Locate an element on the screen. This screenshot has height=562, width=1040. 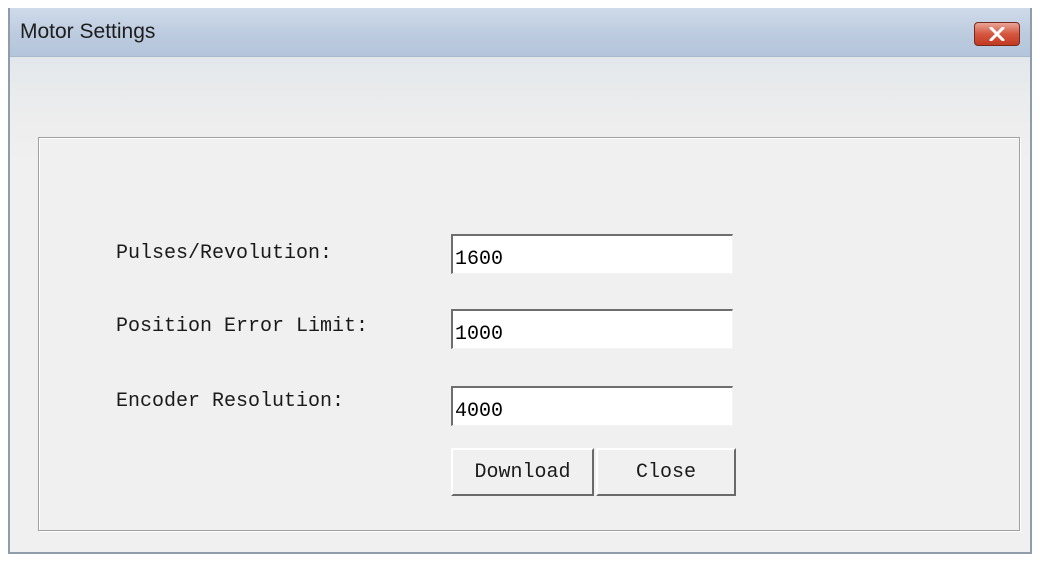
close-button: Close is located at coordinates (666, 472).